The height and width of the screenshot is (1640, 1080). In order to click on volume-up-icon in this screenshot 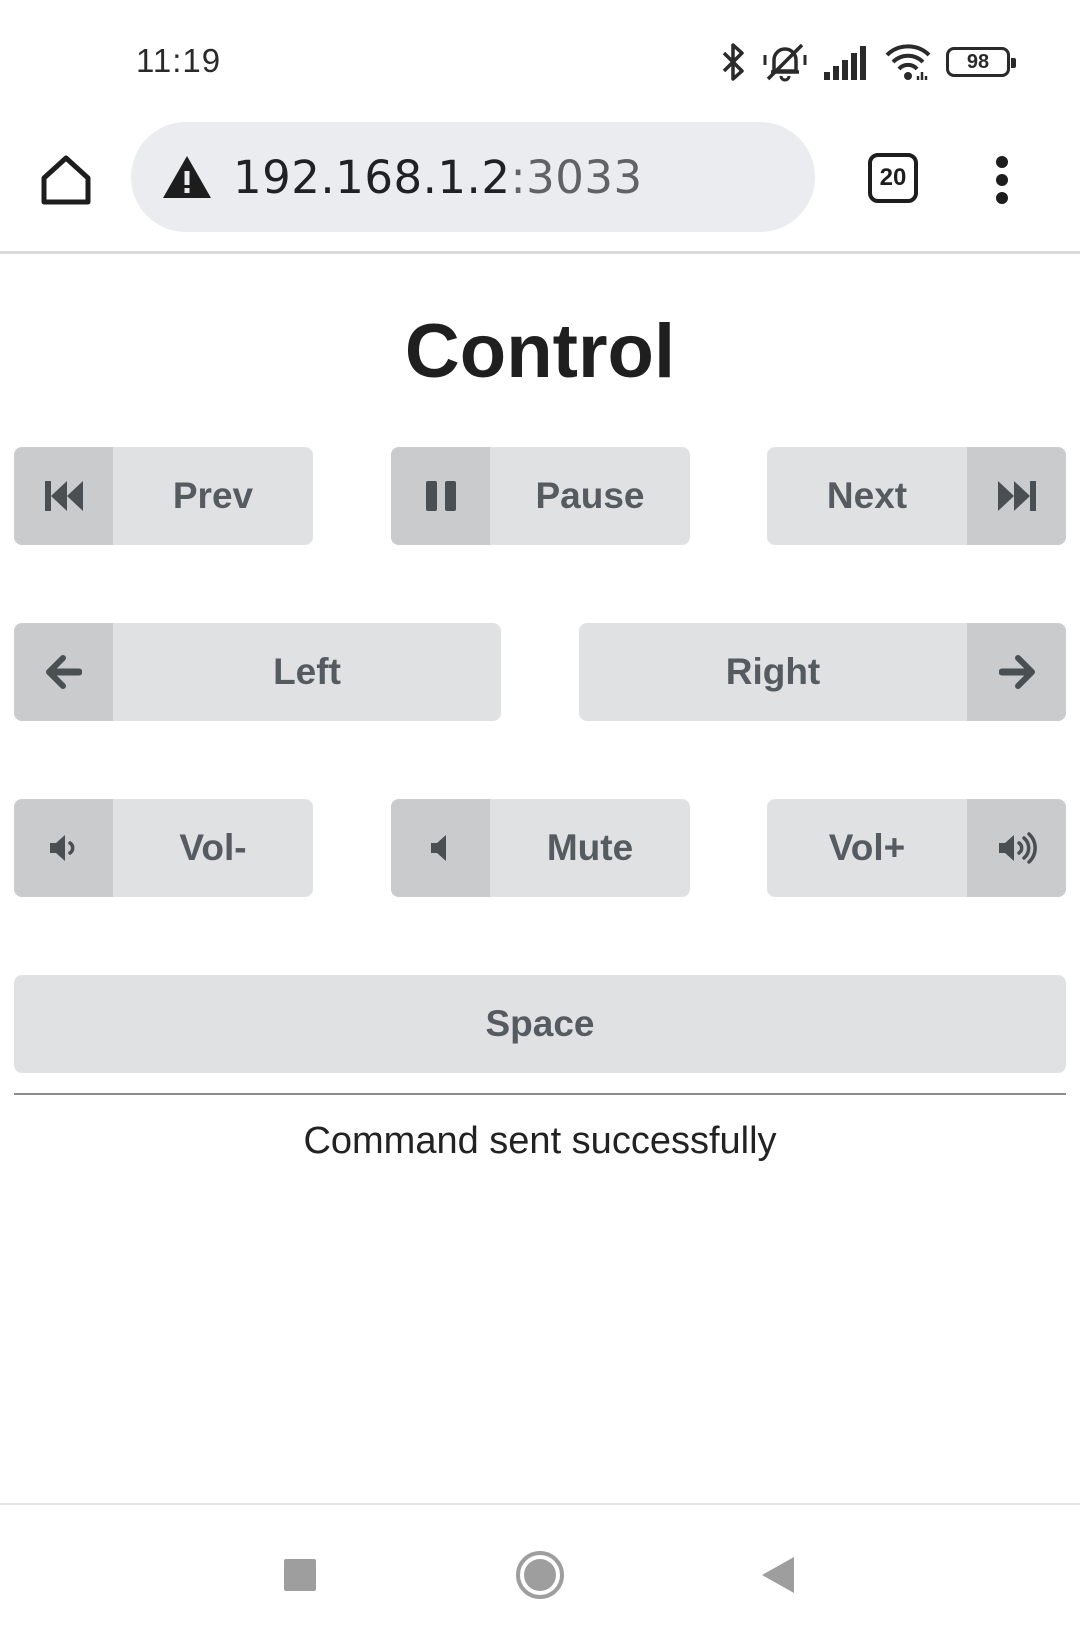, I will do `click(1016, 848)`.